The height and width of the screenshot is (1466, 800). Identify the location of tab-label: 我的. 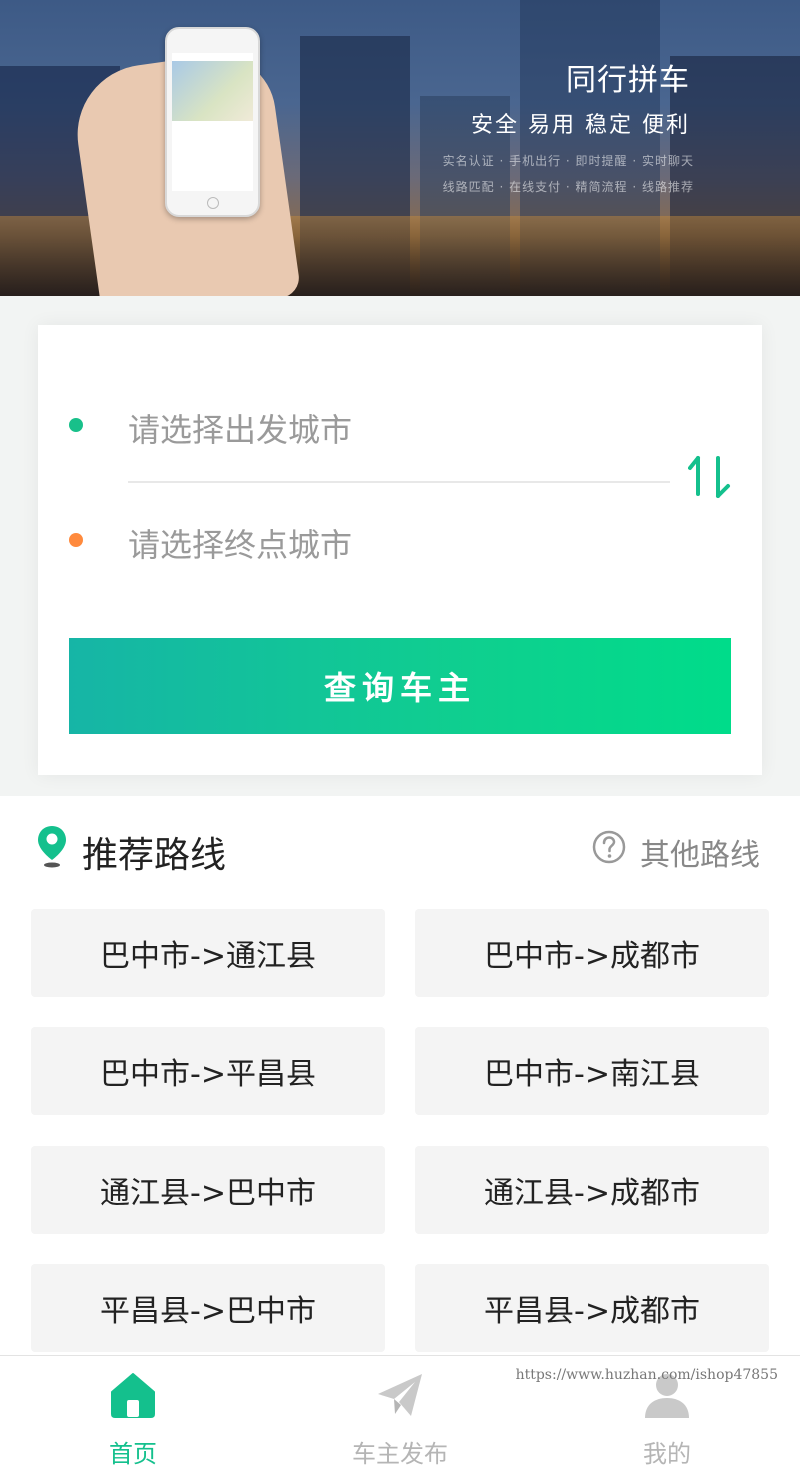
(667, 1453).